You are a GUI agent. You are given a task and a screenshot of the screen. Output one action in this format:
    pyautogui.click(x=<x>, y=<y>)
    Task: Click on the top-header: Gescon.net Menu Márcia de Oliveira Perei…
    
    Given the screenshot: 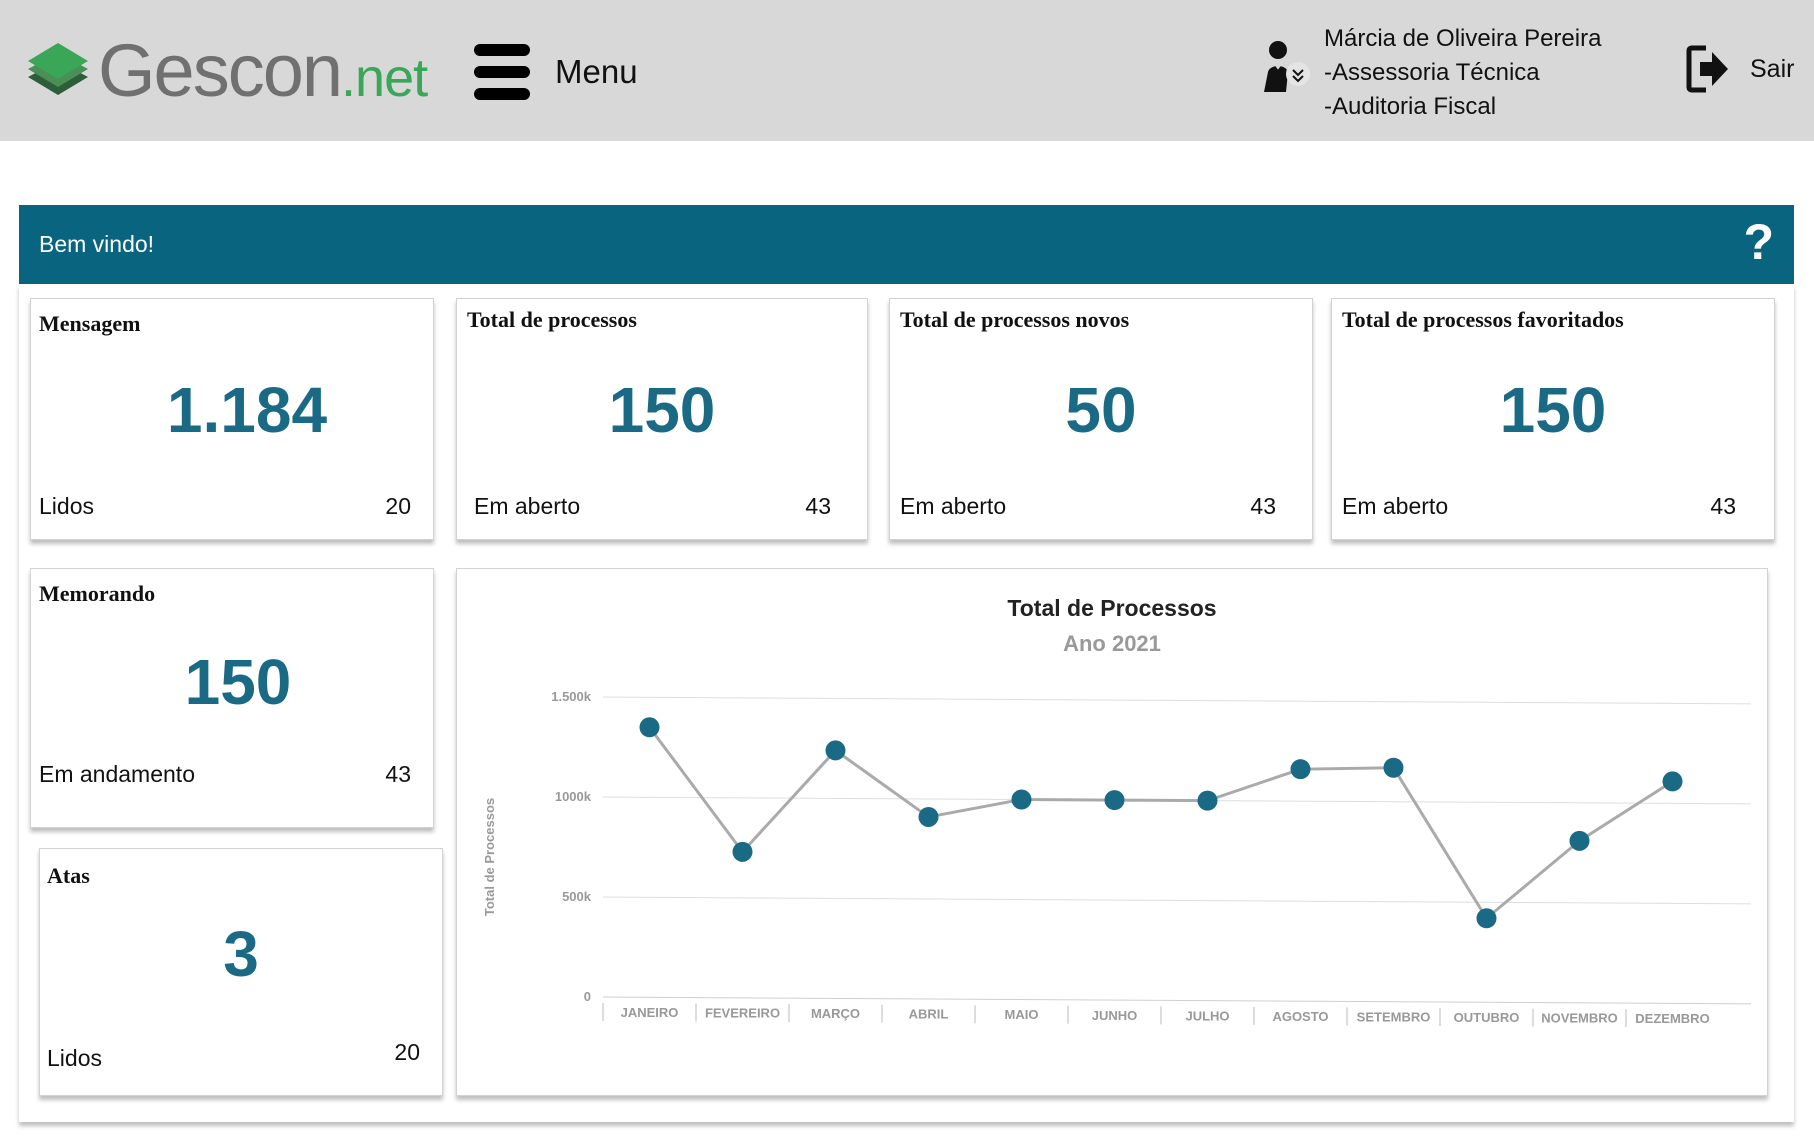 What is the action you would take?
    pyautogui.click(x=907, y=70)
    